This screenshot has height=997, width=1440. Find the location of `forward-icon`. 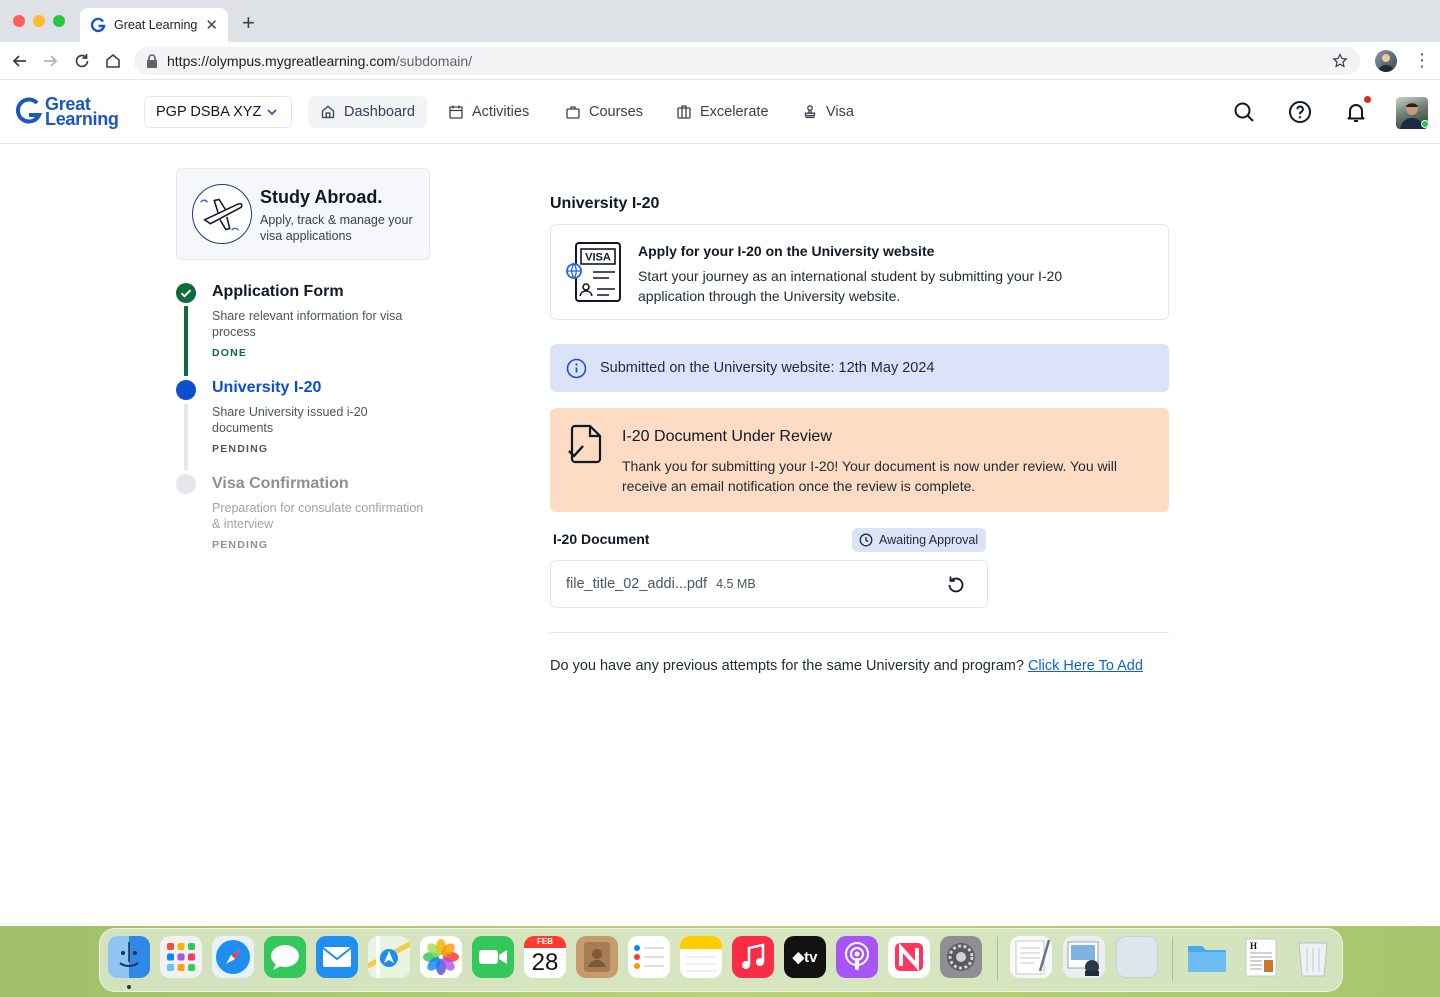

forward-icon is located at coordinates (50, 61).